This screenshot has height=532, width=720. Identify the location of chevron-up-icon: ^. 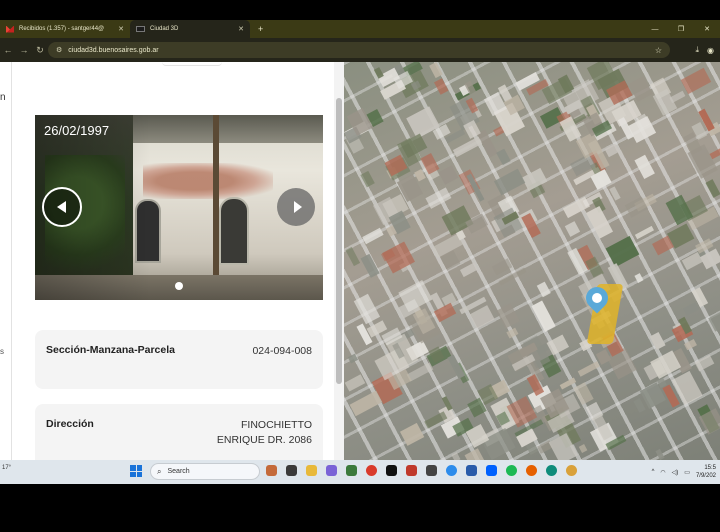
(653, 472).